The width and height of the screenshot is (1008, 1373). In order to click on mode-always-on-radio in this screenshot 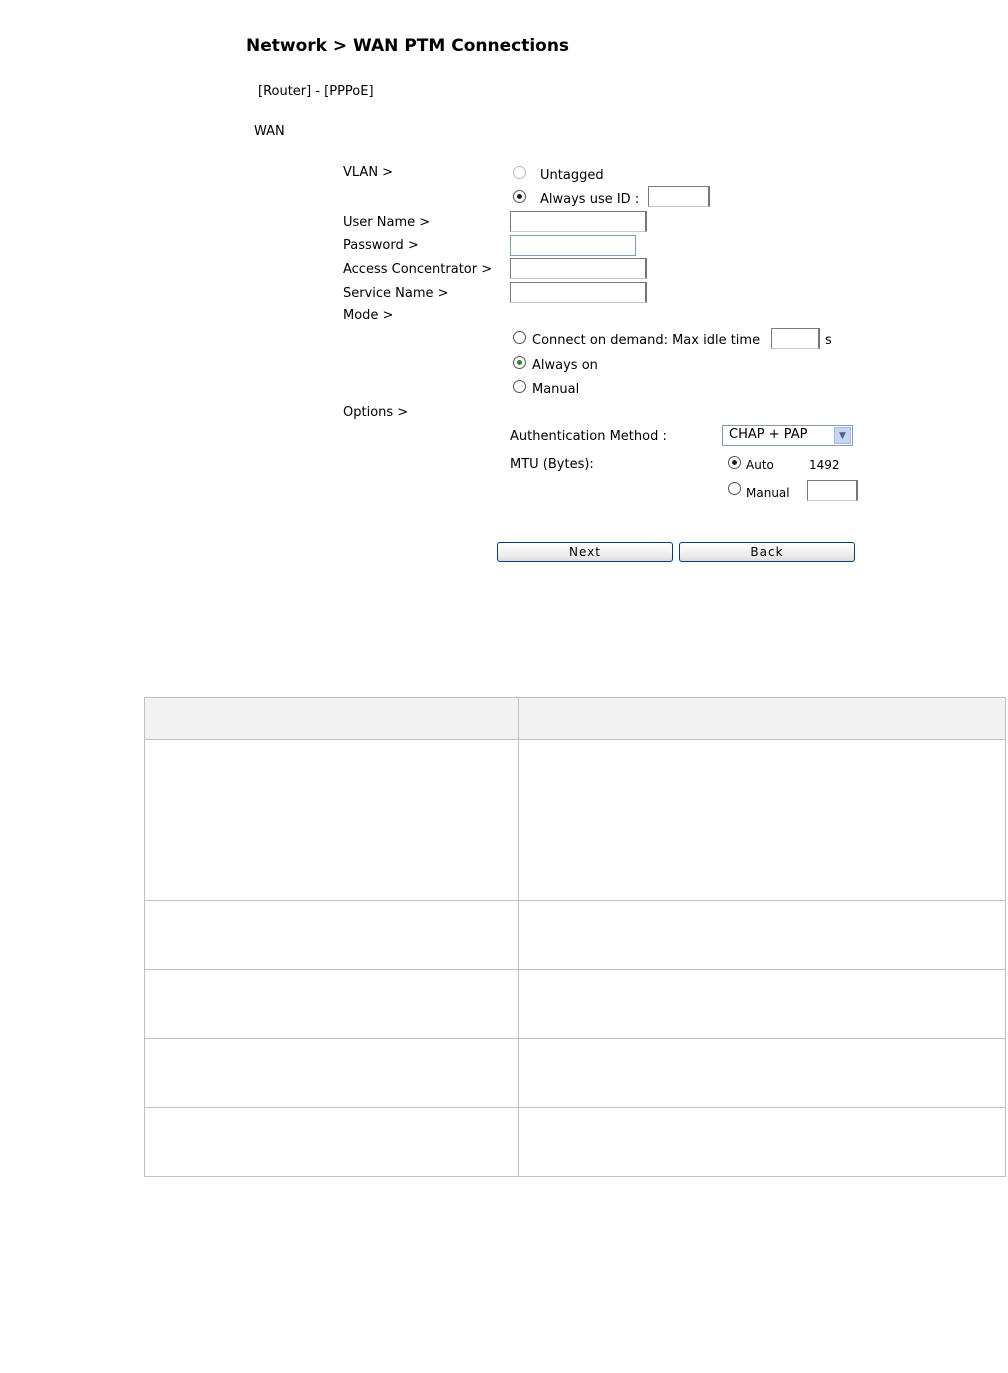, I will do `click(519, 362)`.